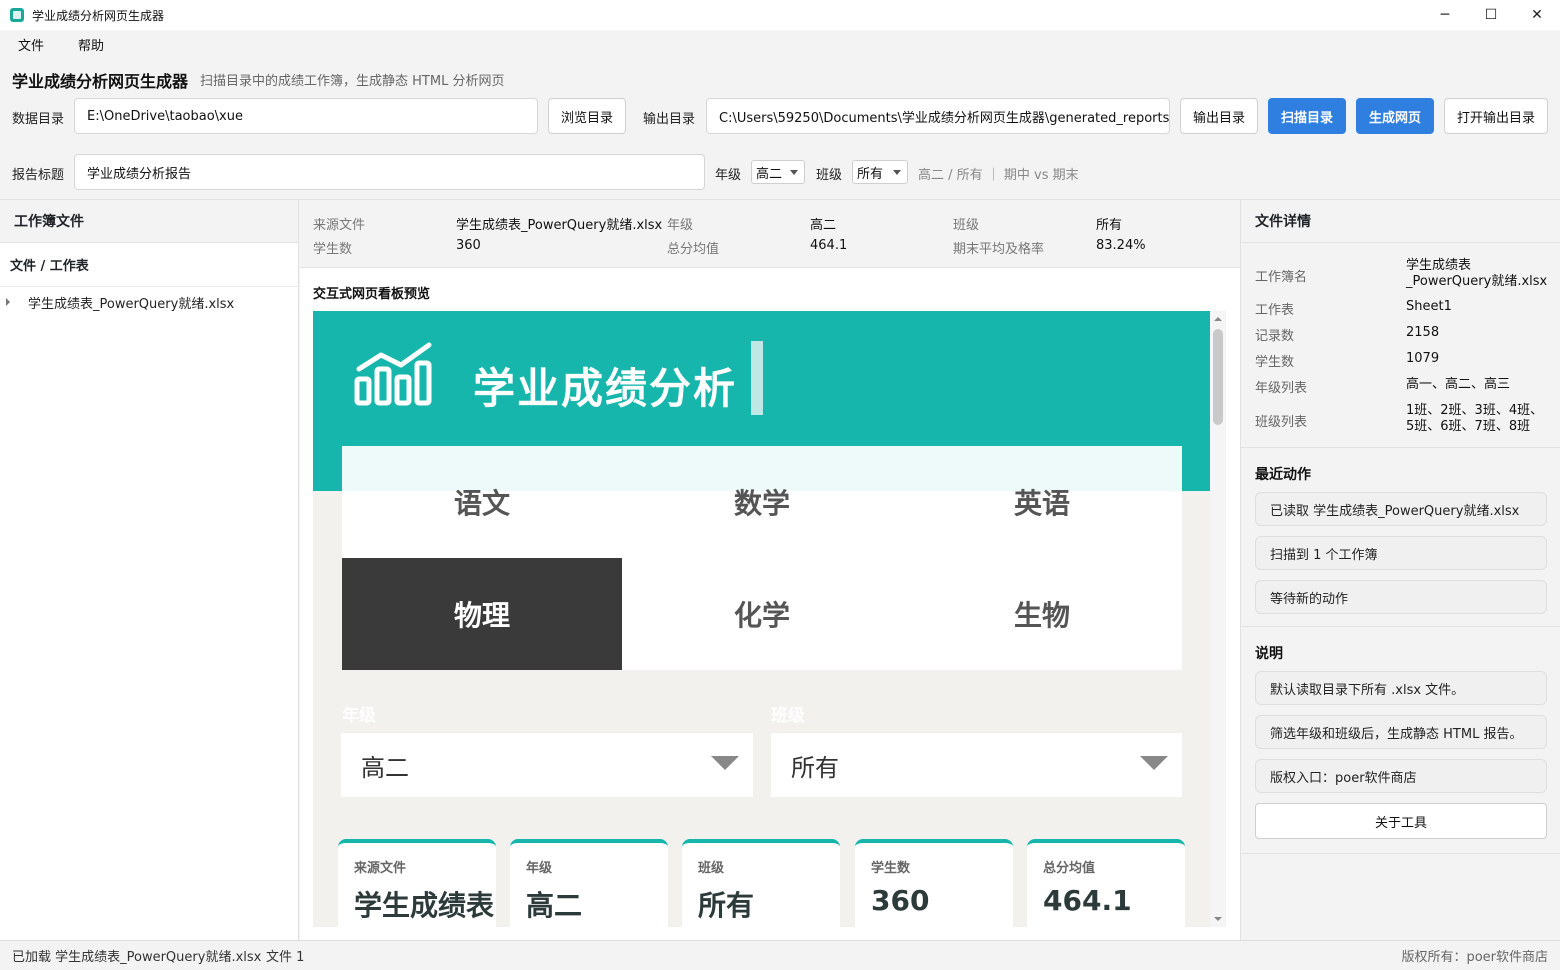 Image resolution: width=1560 pixels, height=970 pixels. Describe the element at coordinates (1275, 336) in the screenshot. I see `detail-key: 记录数` at that location.